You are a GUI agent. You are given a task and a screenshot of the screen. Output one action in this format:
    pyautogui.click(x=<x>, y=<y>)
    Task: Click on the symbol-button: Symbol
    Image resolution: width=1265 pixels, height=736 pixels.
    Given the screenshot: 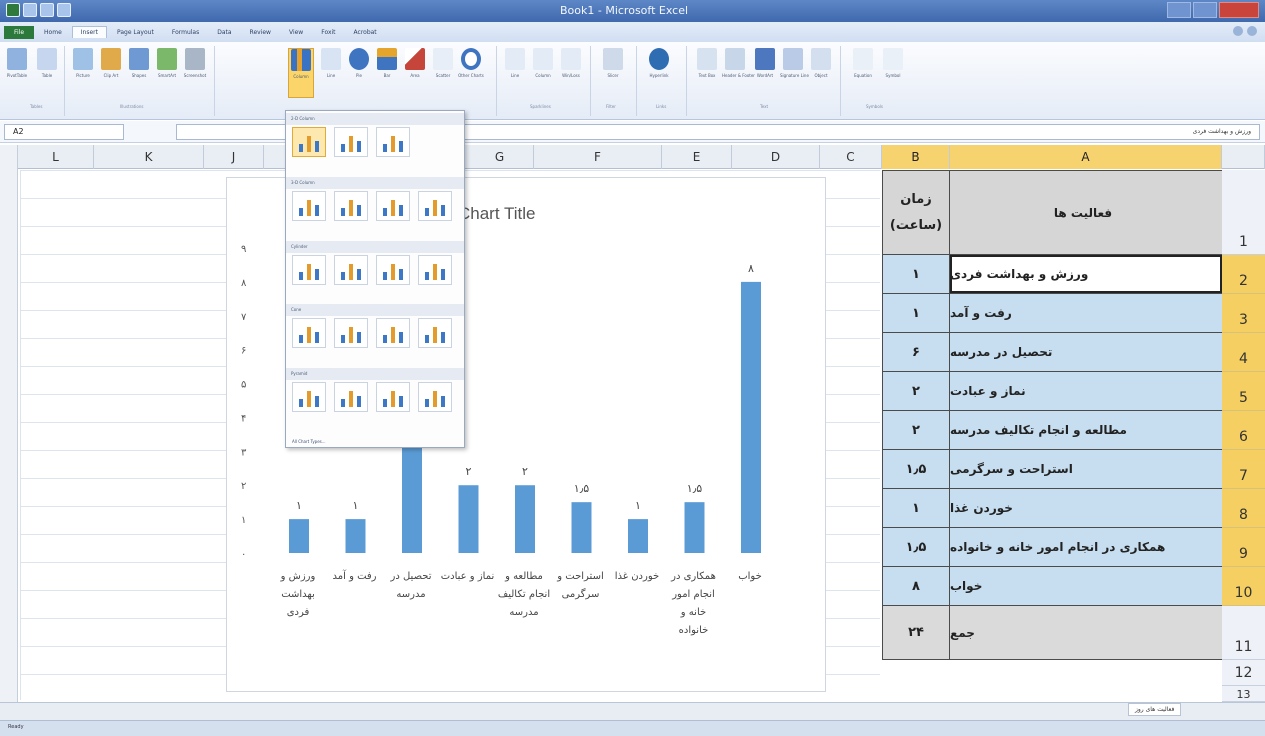 What is the action you would take?
    pyautogui.click(x=893, y=63)
    